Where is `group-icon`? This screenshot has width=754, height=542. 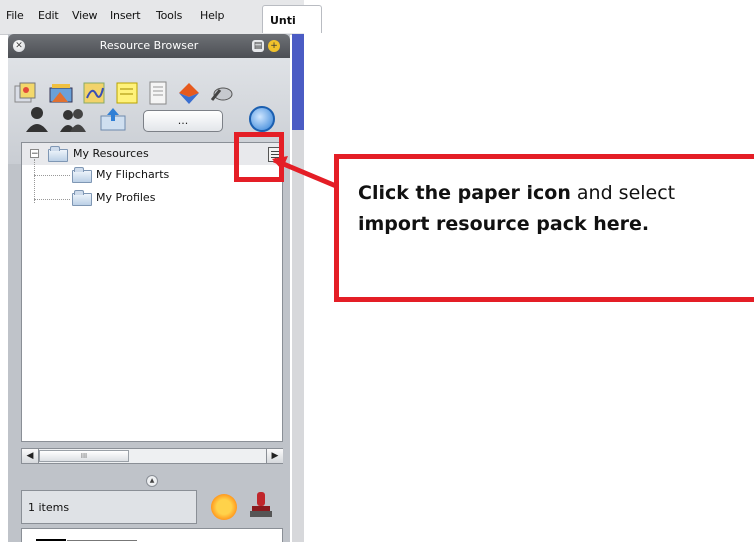 group-icon is located at coordinates (73, 119).